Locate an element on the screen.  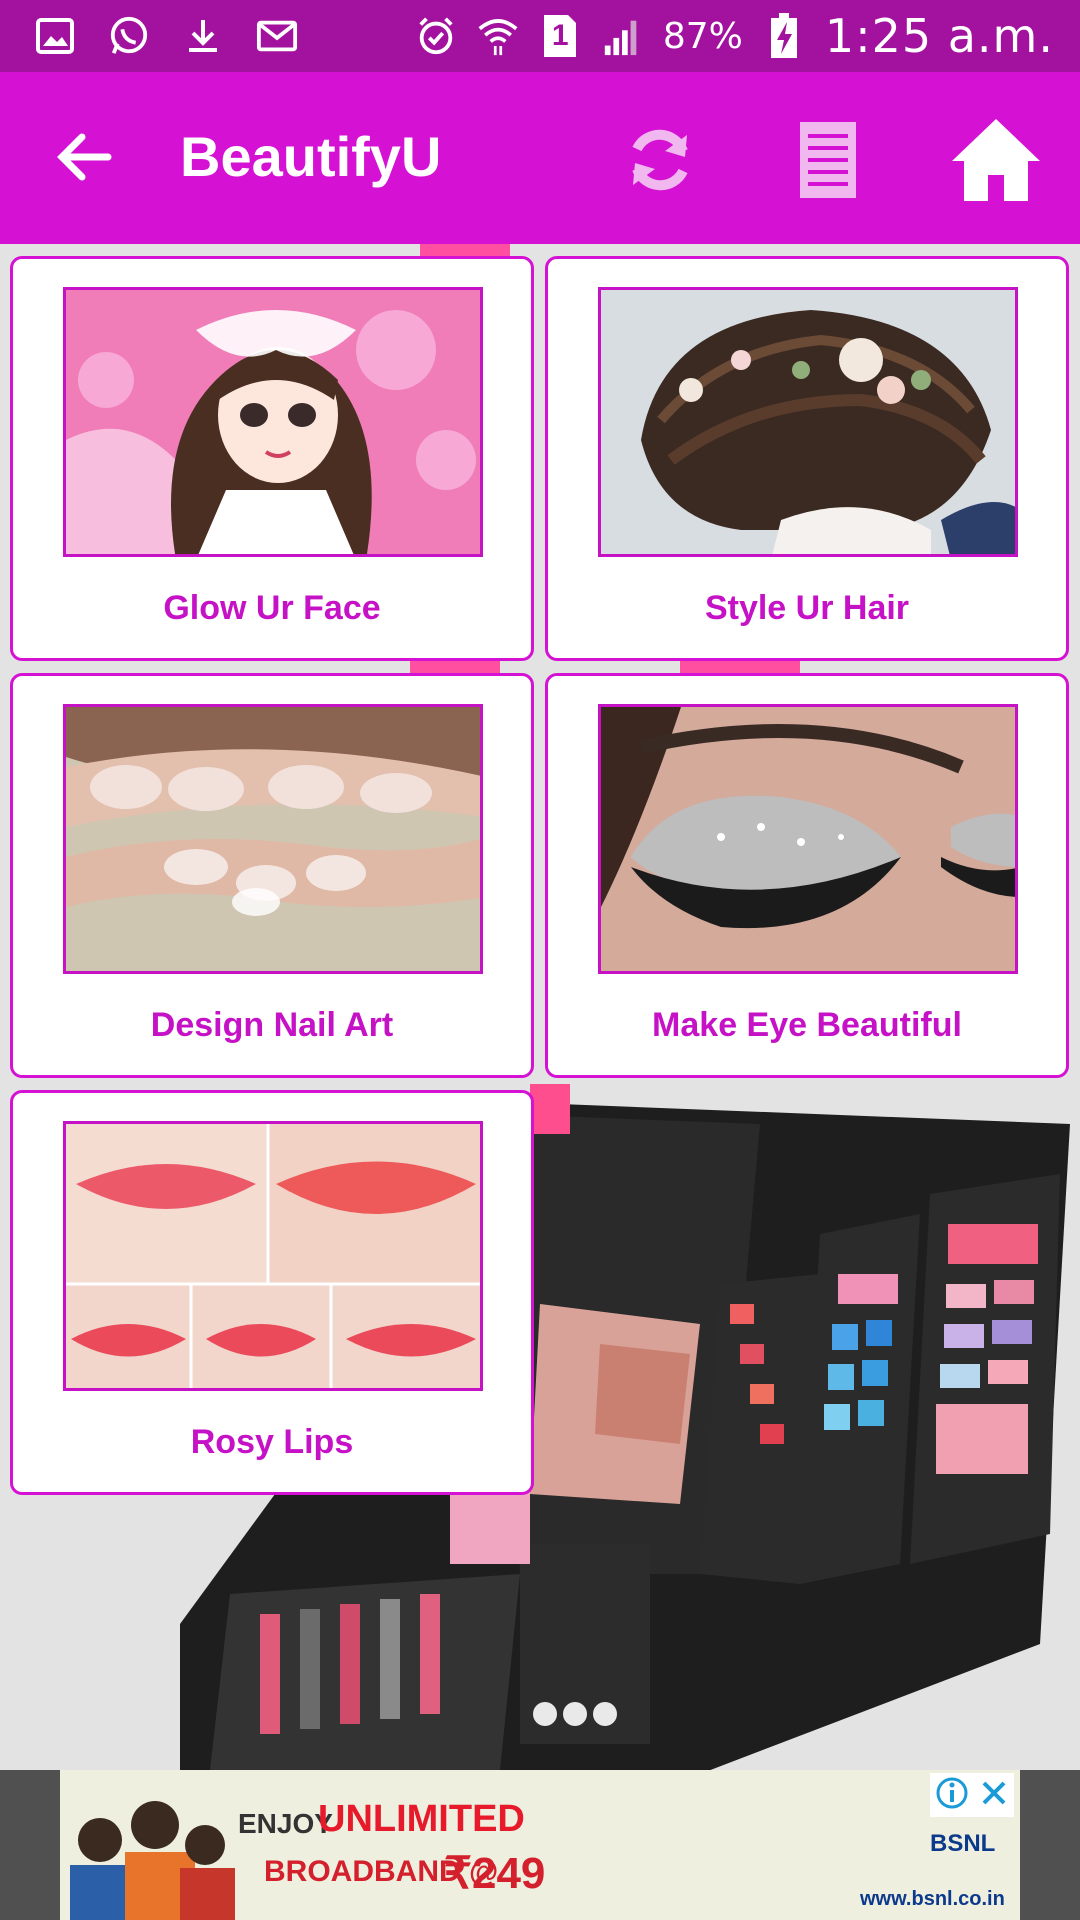
list-button is located at coordinates (828, 160).